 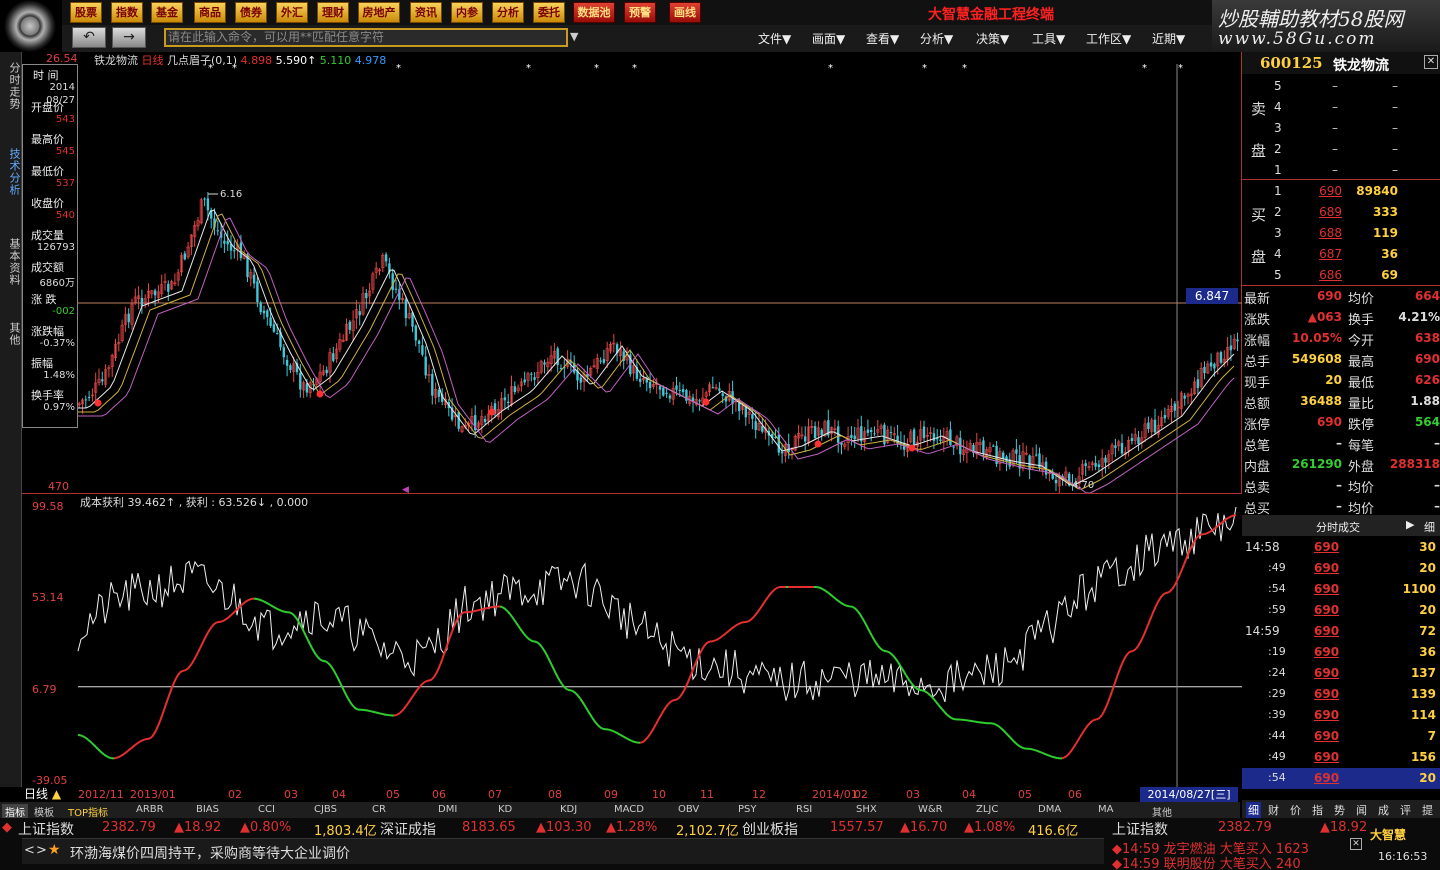 What do you see at coordinates (127, 12) in the screenshot?
I see `menu-btn-1: 指数` at bounding box center [127, 12].